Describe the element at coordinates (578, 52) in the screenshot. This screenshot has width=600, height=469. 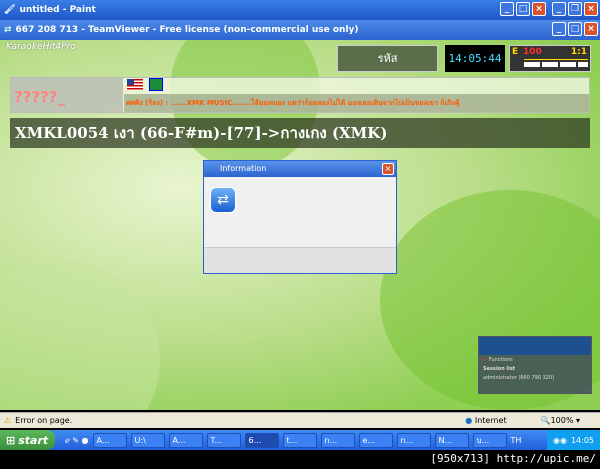
I see `ratio: 1:1` at that location.